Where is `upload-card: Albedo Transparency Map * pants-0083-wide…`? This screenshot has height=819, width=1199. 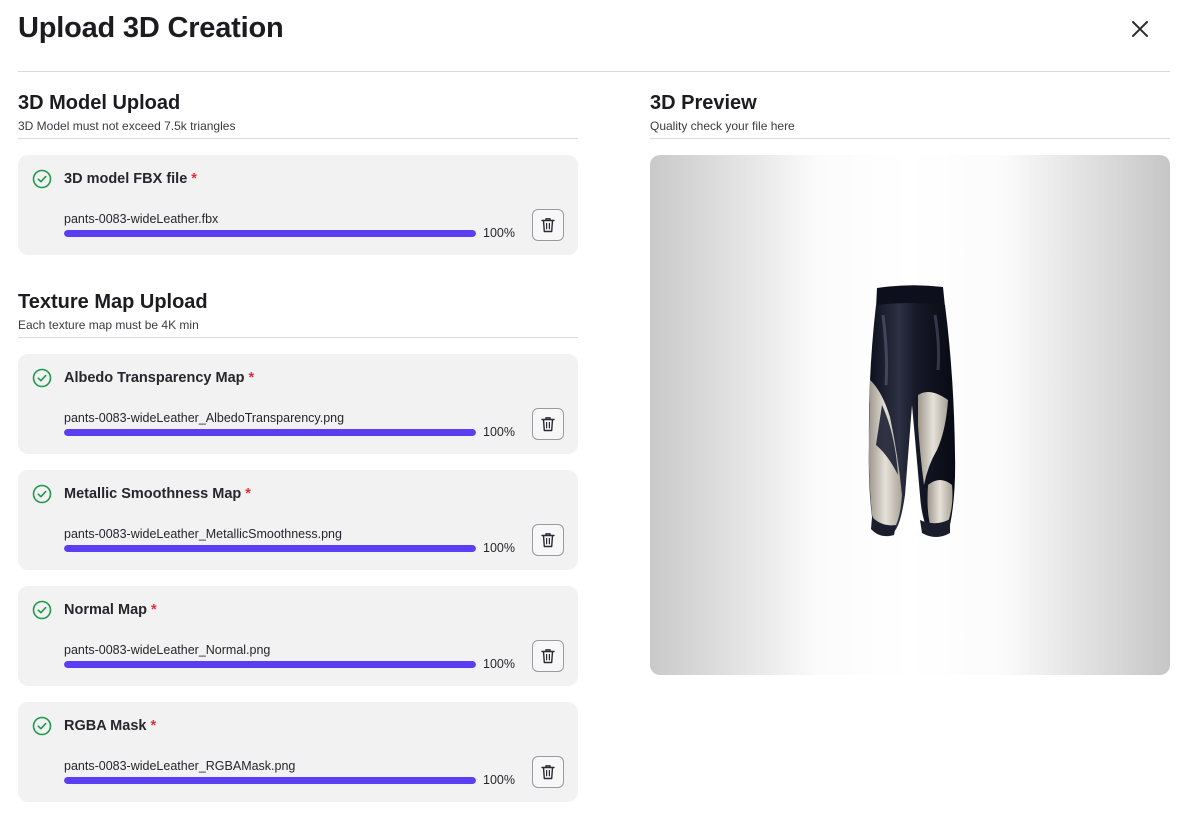
upload-card: Albedo Transparency Map * pants-0083-wide… is located at coordinates (298, 404).